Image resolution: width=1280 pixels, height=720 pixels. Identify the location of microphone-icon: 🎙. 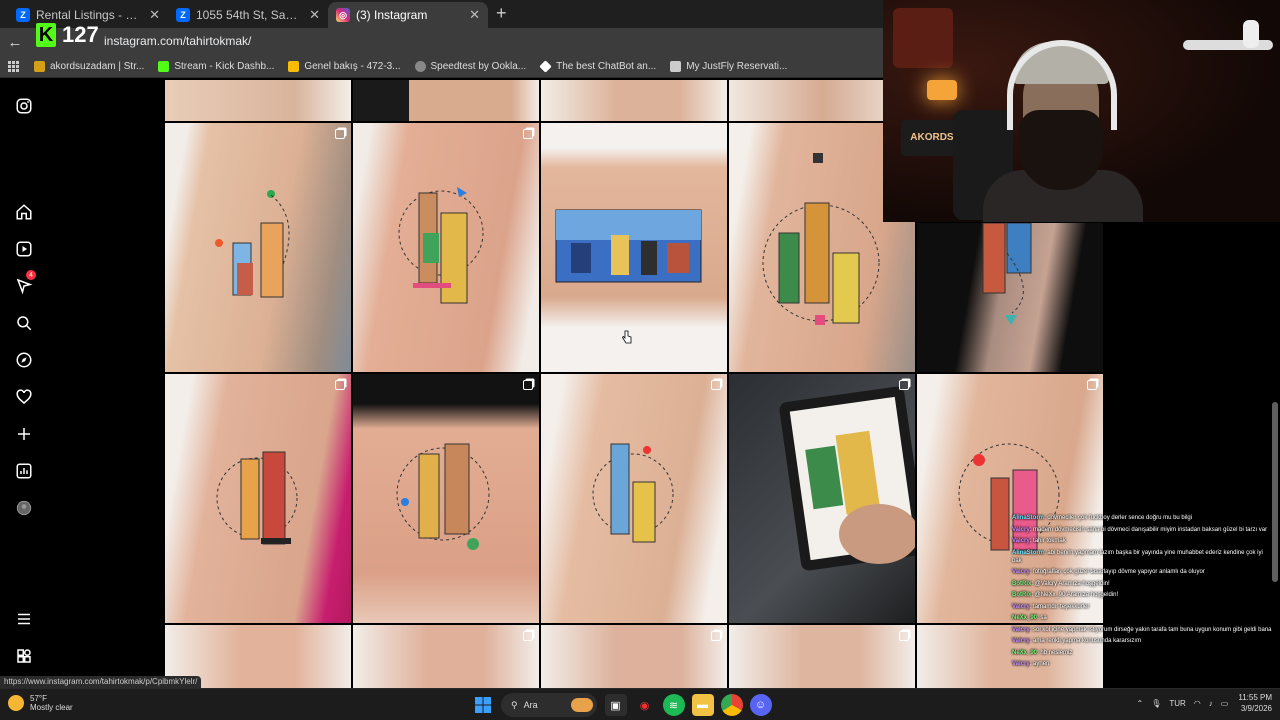
(1156, 703).